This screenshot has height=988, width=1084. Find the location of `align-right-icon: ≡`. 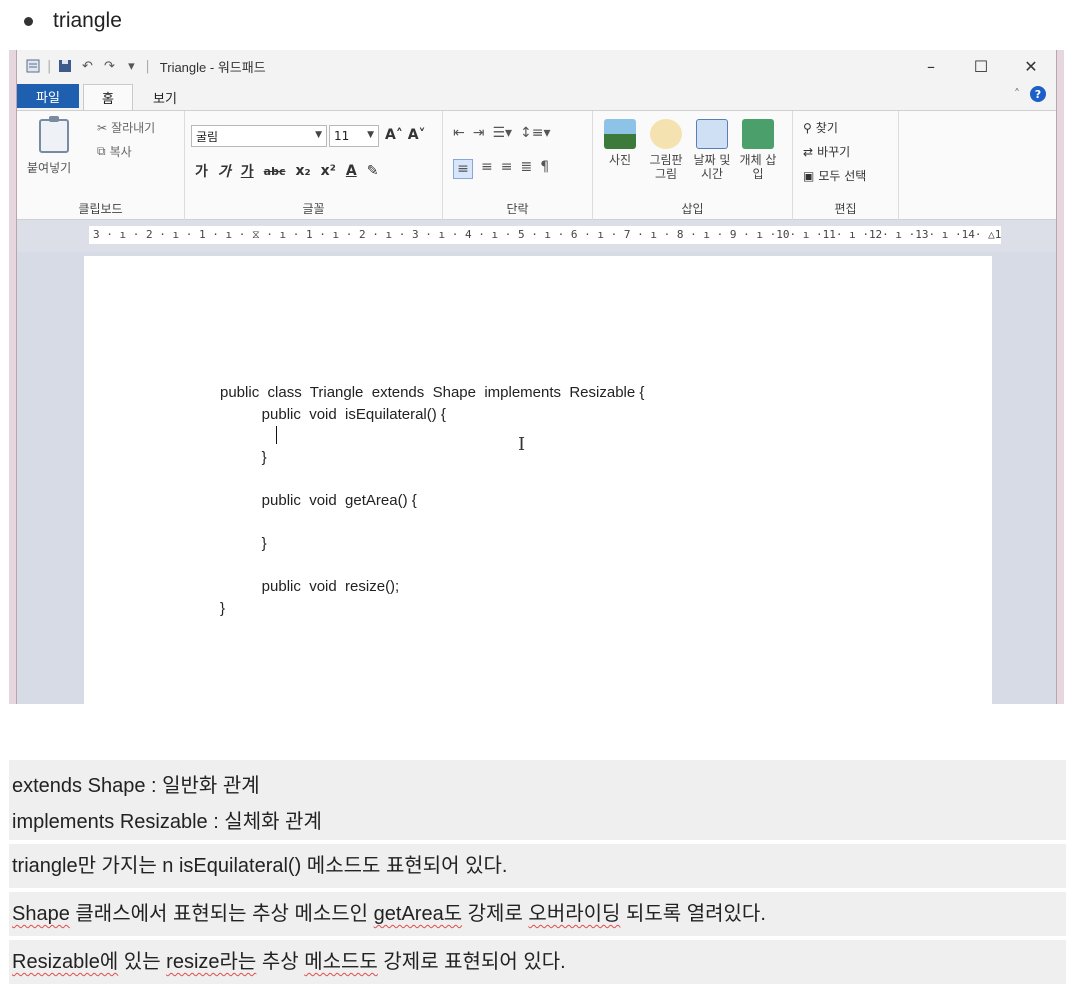

align-right-icon: ≡ is located at coordinates (507, 169).